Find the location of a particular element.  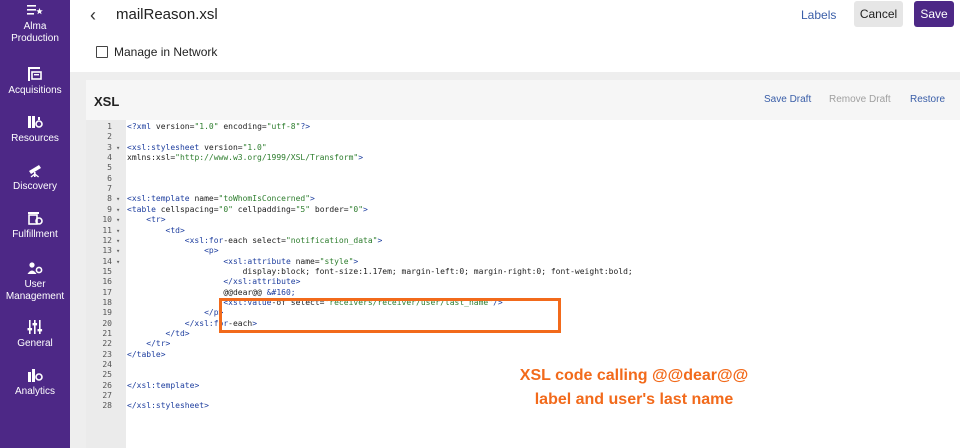

line-number: 14 is located at coordinates (107, 261).